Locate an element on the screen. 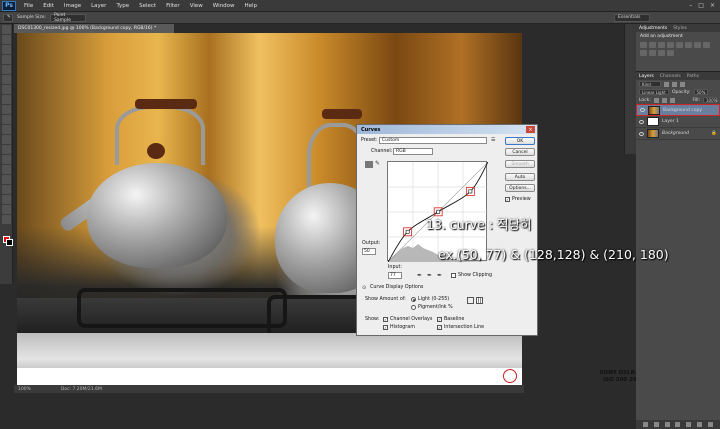  gradient-tool-icon is located at coordinates (6, 139).